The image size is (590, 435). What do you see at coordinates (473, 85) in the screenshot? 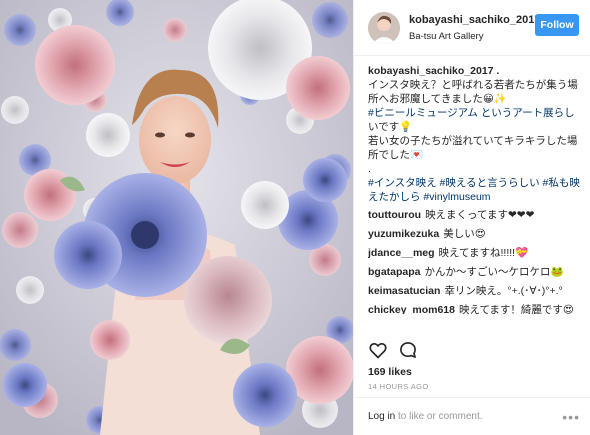
I see `caption-line: インスタ映え？と呼ばれる若者たちが集う場` at bounding box center [473, 85].